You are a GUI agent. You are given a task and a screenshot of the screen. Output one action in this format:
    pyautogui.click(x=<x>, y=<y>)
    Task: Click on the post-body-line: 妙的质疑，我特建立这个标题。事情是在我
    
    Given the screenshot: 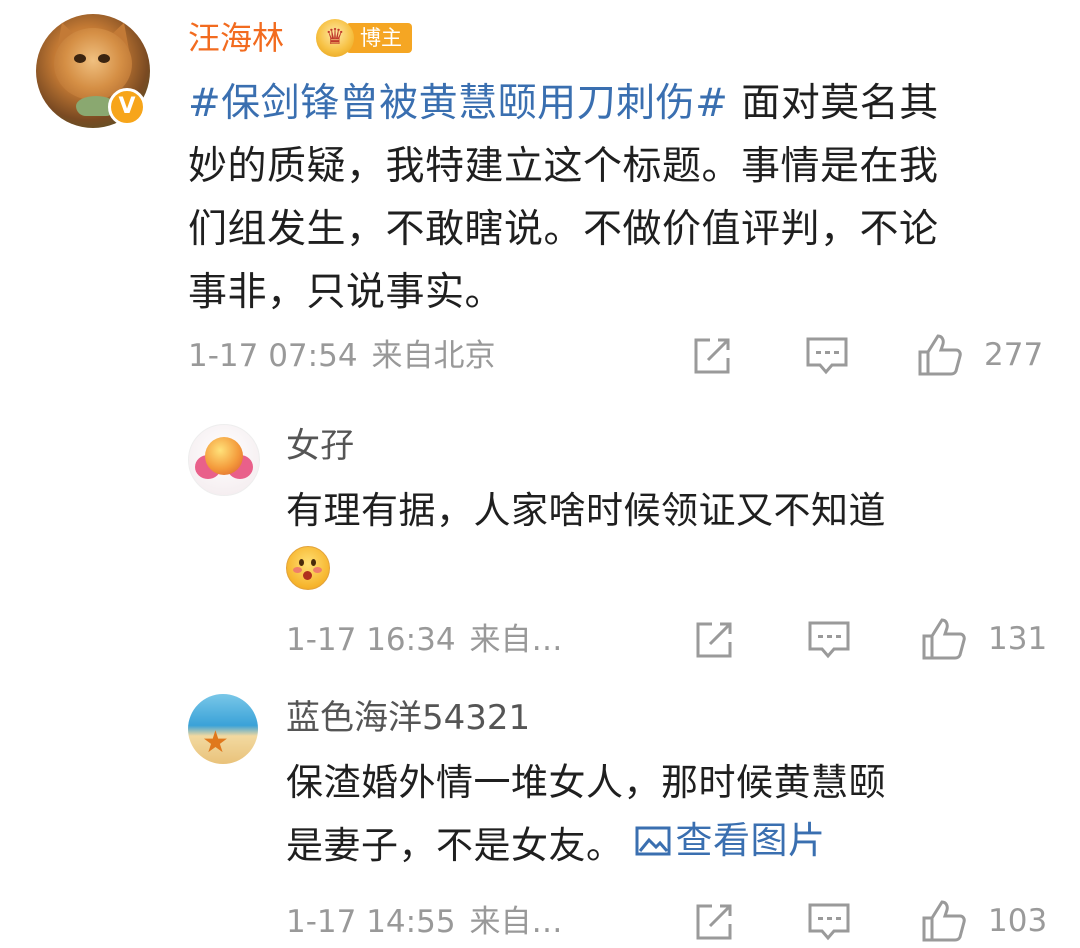 What is the action you would take?
    pyautogui.click(x=563, y=166)
    